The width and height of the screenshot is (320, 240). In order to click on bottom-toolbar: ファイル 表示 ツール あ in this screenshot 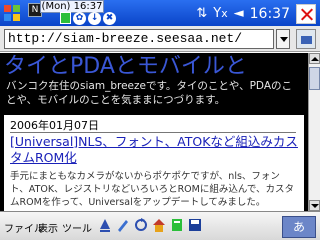, I will do `click(160, 225)`.